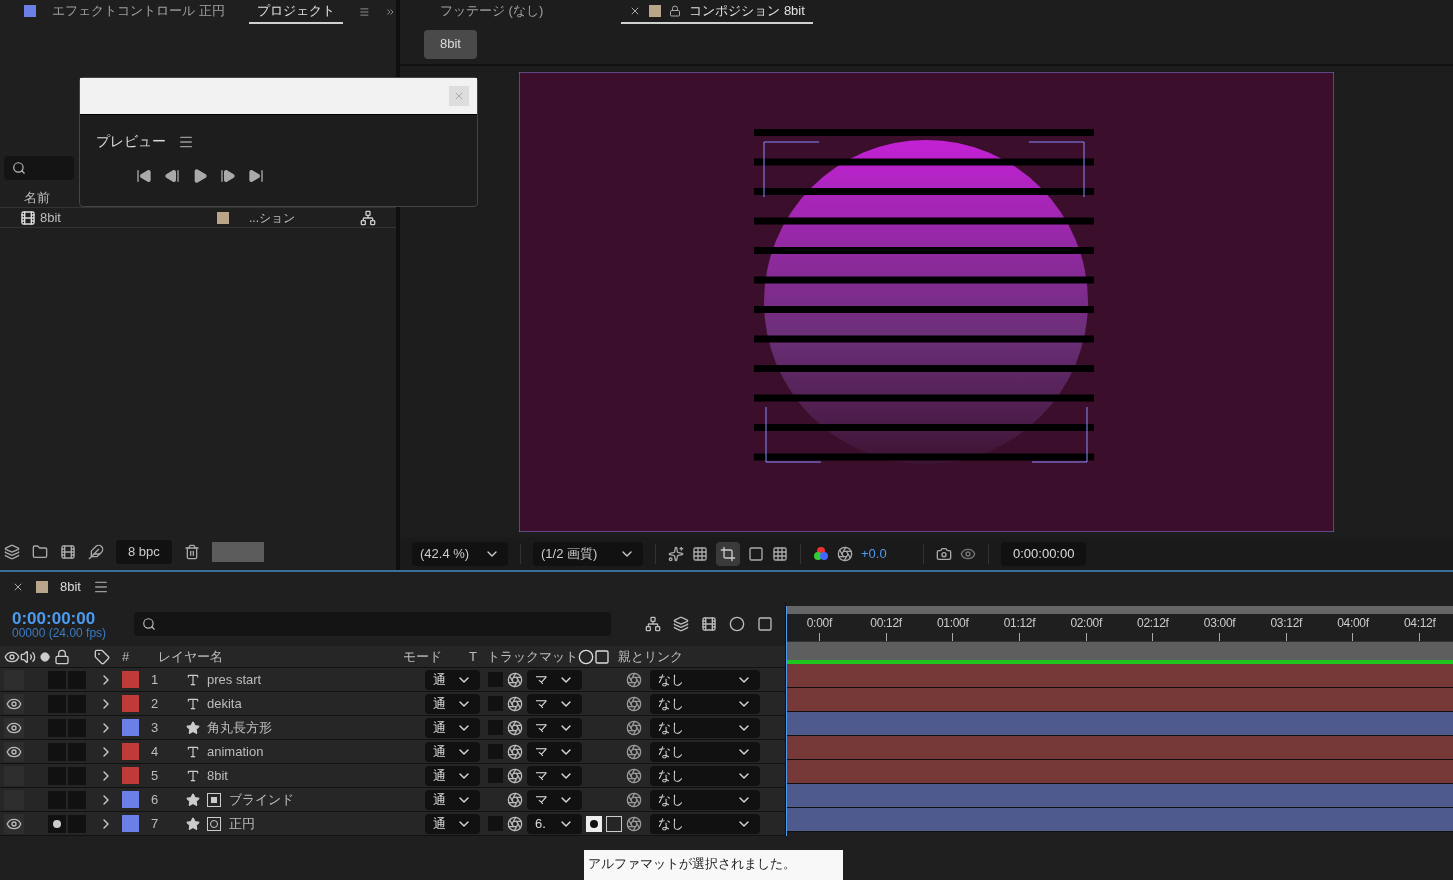  I want to click on layer-row: 7 正円 通 6. なし, so click(392, 824).